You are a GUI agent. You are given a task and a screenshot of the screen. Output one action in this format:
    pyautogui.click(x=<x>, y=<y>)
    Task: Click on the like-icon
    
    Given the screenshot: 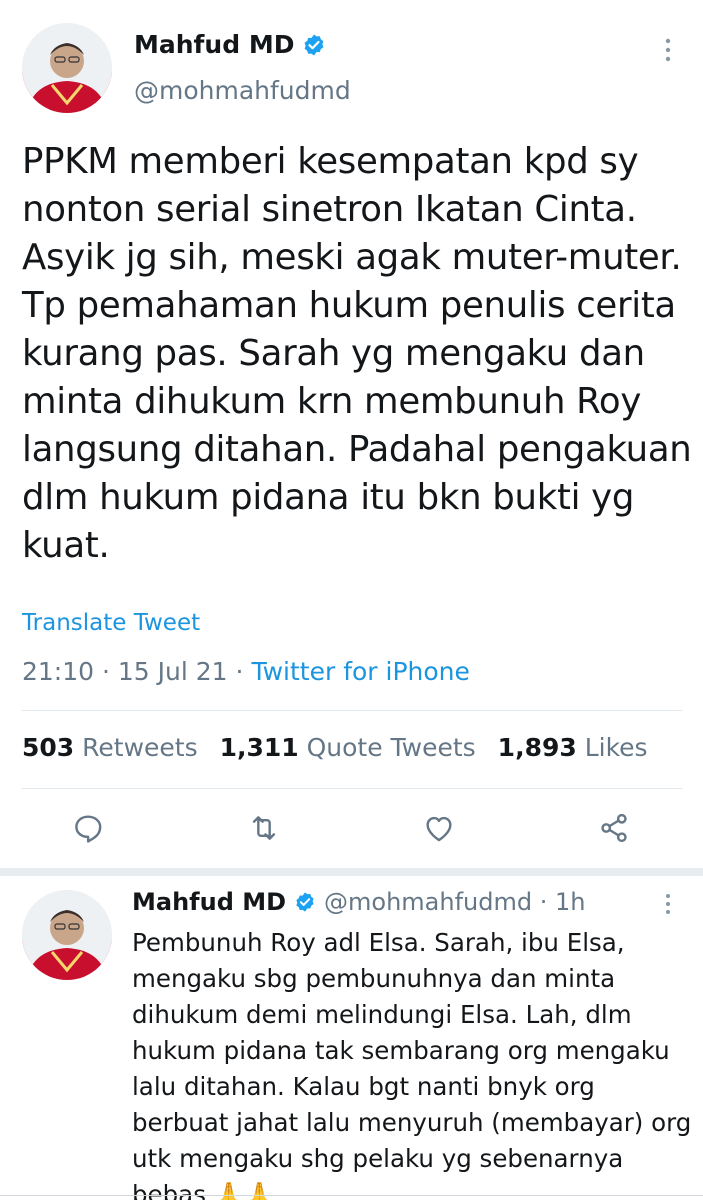 What is the action you would take?
    pyautogui.click(x=439, y=829)
    